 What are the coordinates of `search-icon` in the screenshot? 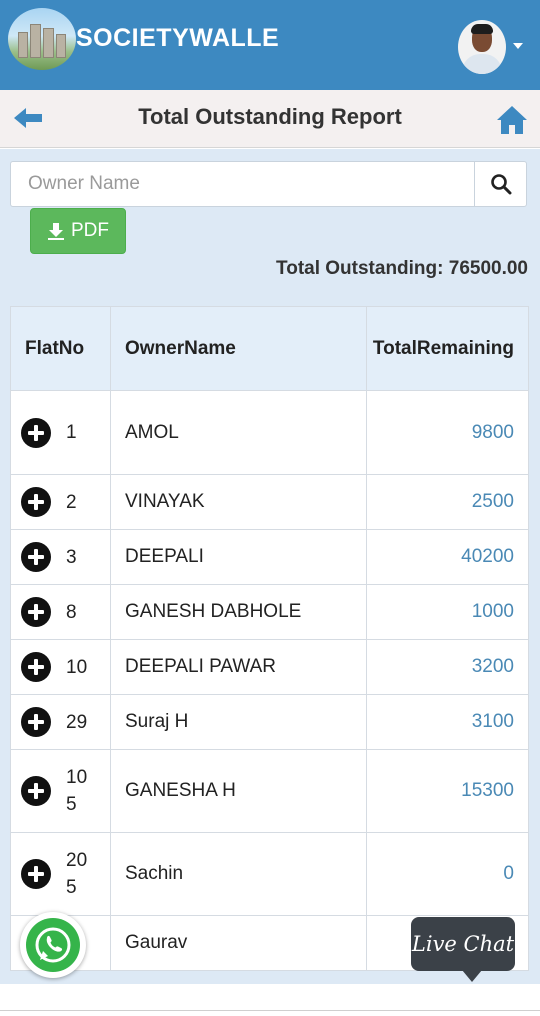 It's located at (501, 184).